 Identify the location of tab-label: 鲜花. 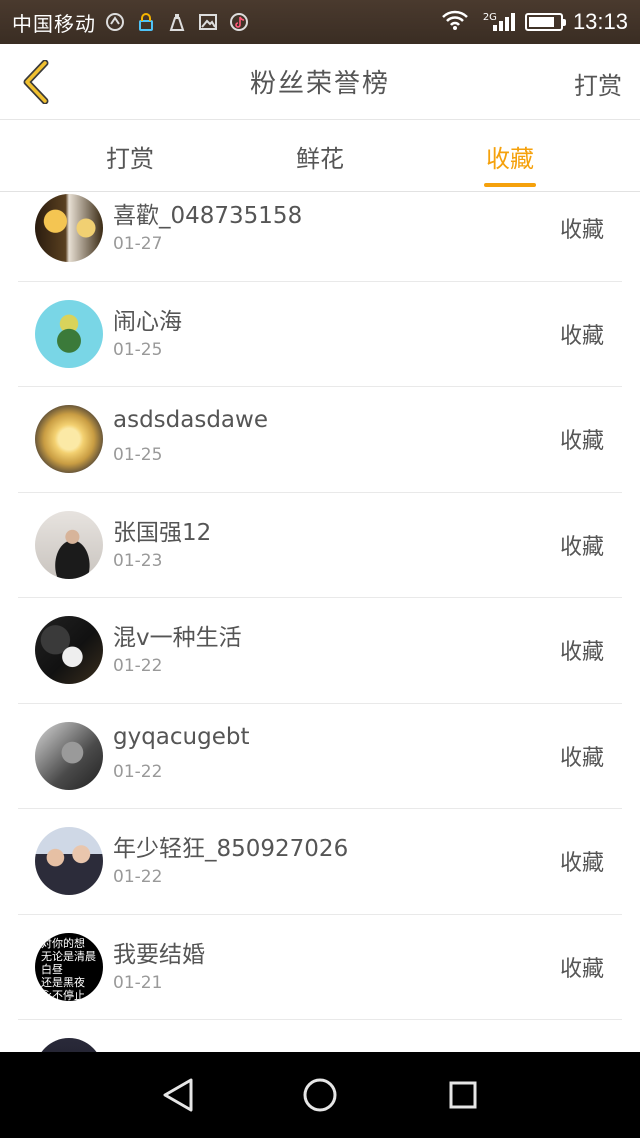
(320, 158).